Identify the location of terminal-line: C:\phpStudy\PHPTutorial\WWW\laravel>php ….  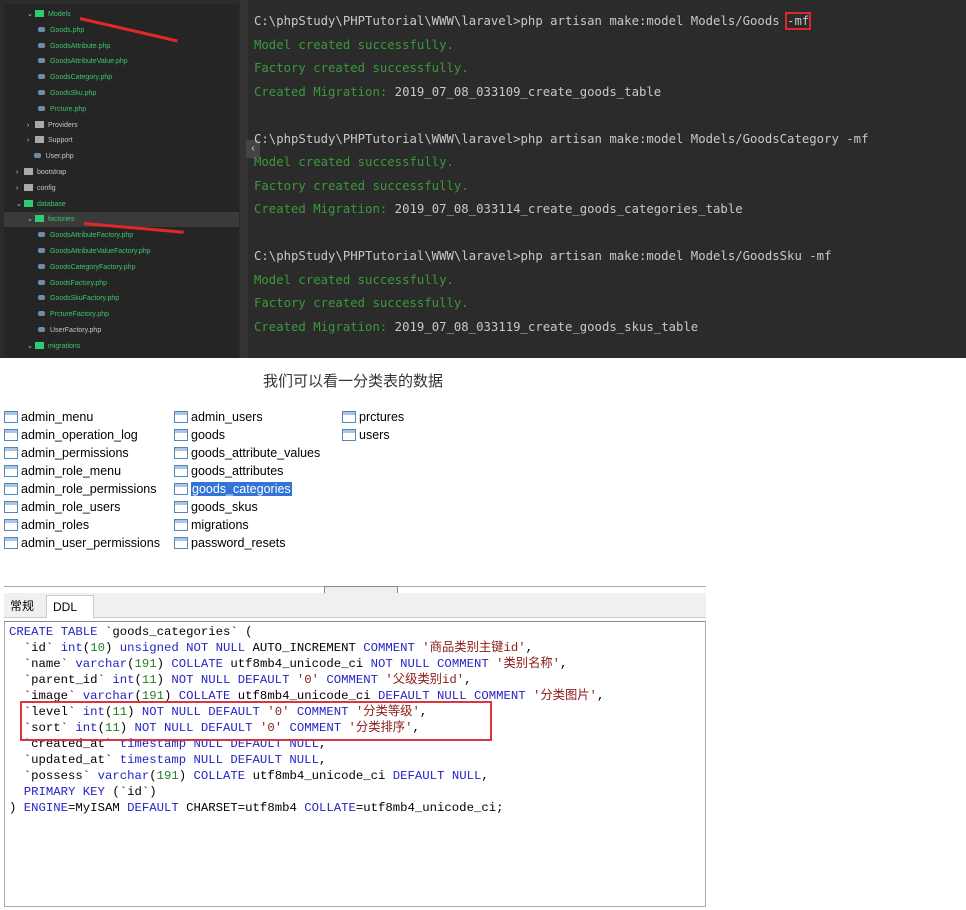
(561, 140).